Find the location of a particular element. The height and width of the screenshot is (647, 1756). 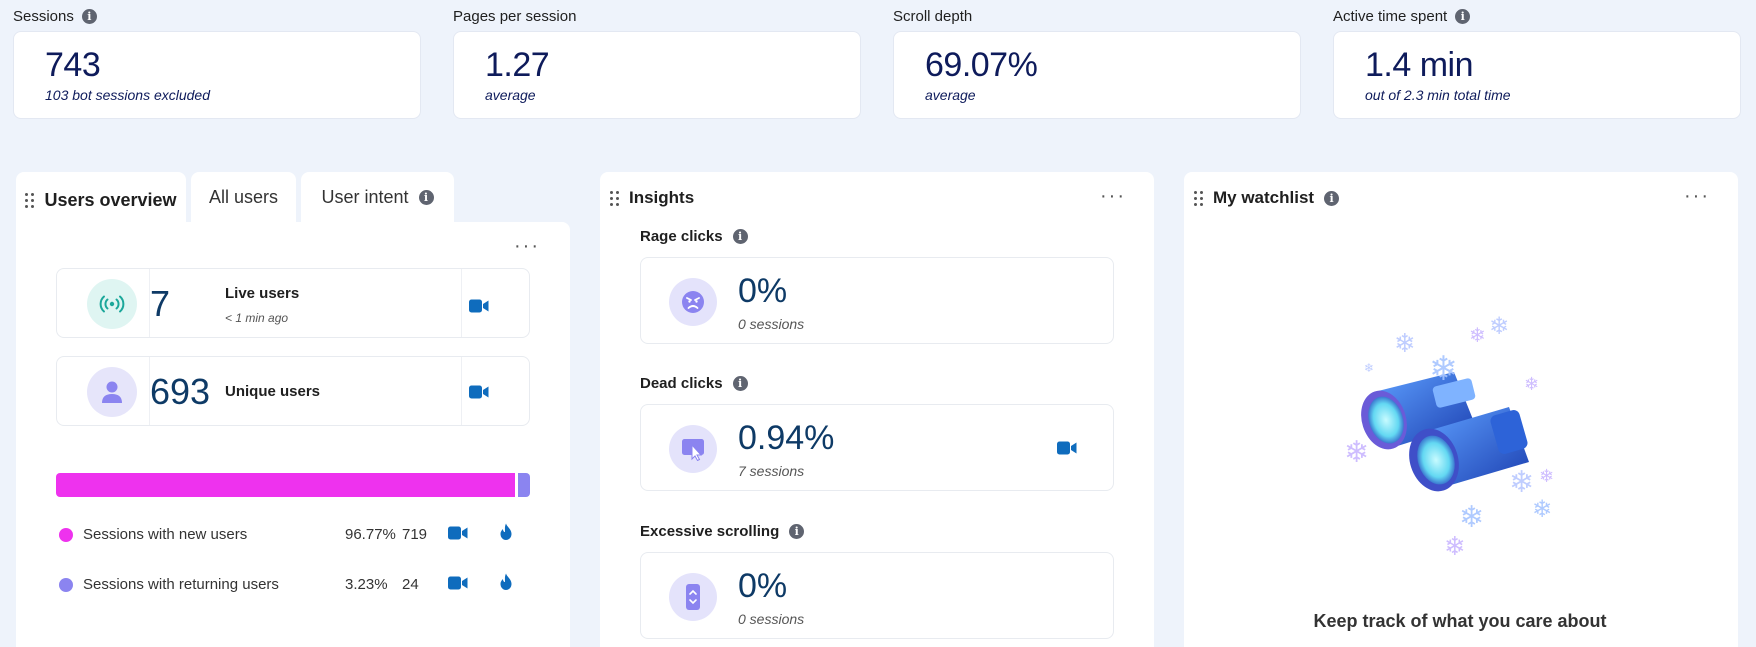

live-users-card: 7 Live users < 1 min ago is located at coordinates (293, 303).